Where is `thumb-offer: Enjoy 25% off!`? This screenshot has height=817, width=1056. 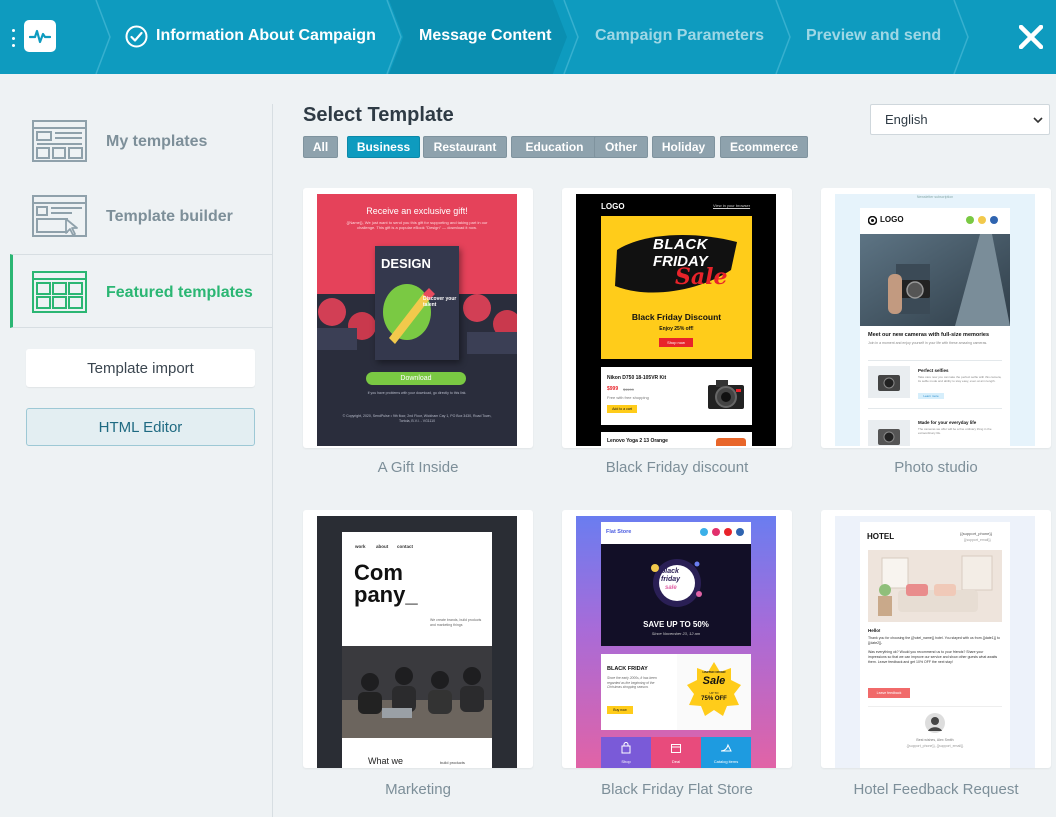
thumb-offer: Enjoy 25% off! is located at coordinates (676, 329).